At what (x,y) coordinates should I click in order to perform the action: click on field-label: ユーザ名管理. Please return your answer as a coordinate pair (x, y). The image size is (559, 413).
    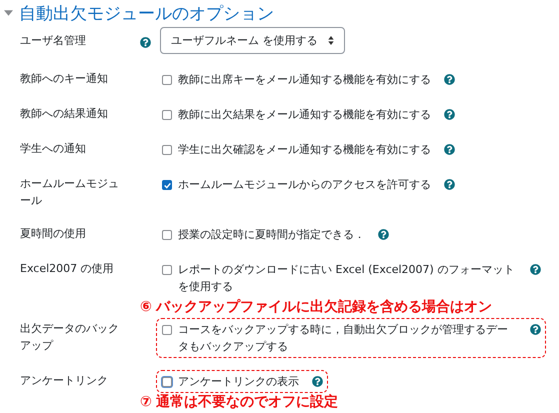
    Looking at the image, I should click on (53, 41).